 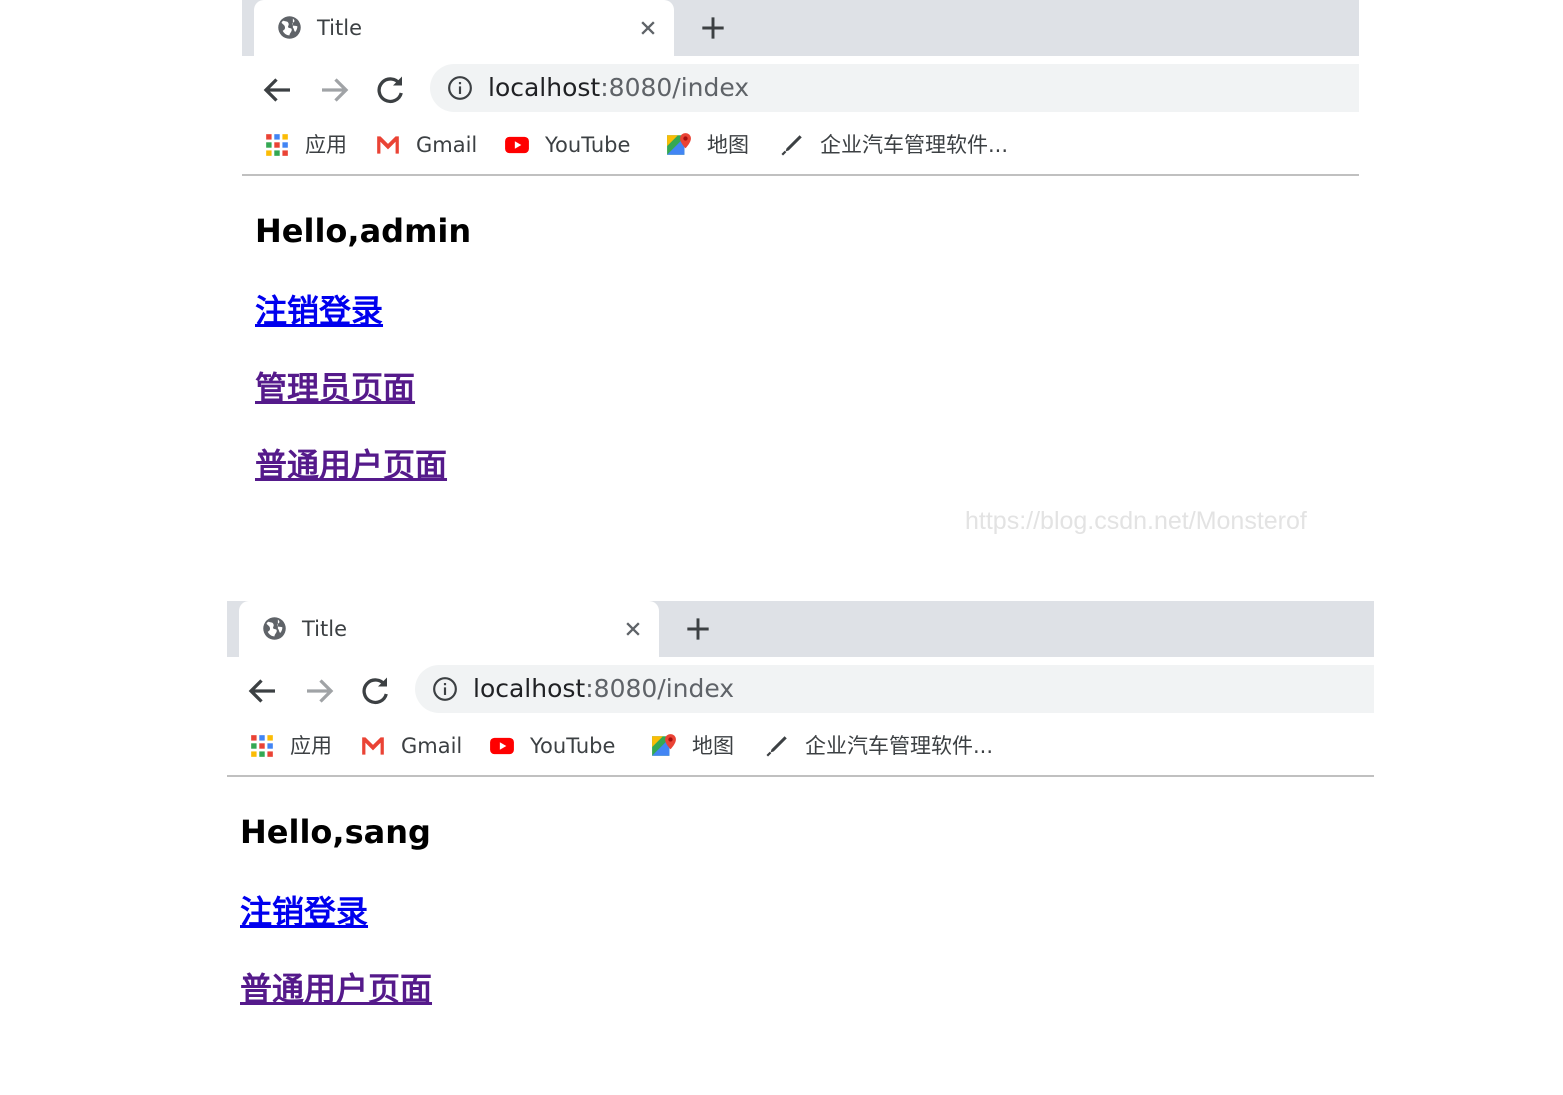 I want to click on greeting-heading: Hello,admin, so click(x=363, y=231).